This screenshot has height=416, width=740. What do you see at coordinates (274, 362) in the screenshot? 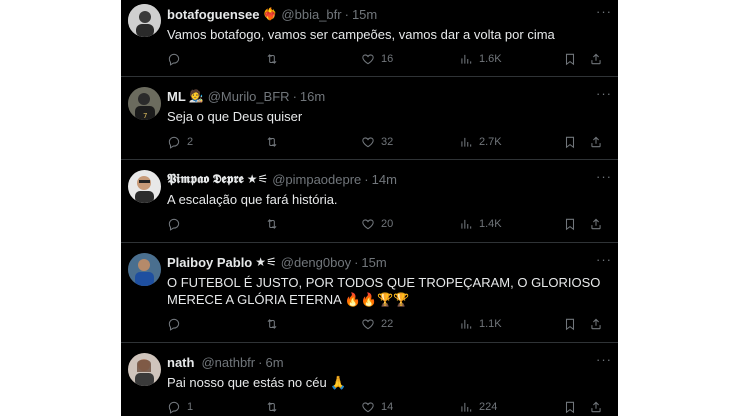
I see `timestamp: 6m` at bounding box center [274, 362].